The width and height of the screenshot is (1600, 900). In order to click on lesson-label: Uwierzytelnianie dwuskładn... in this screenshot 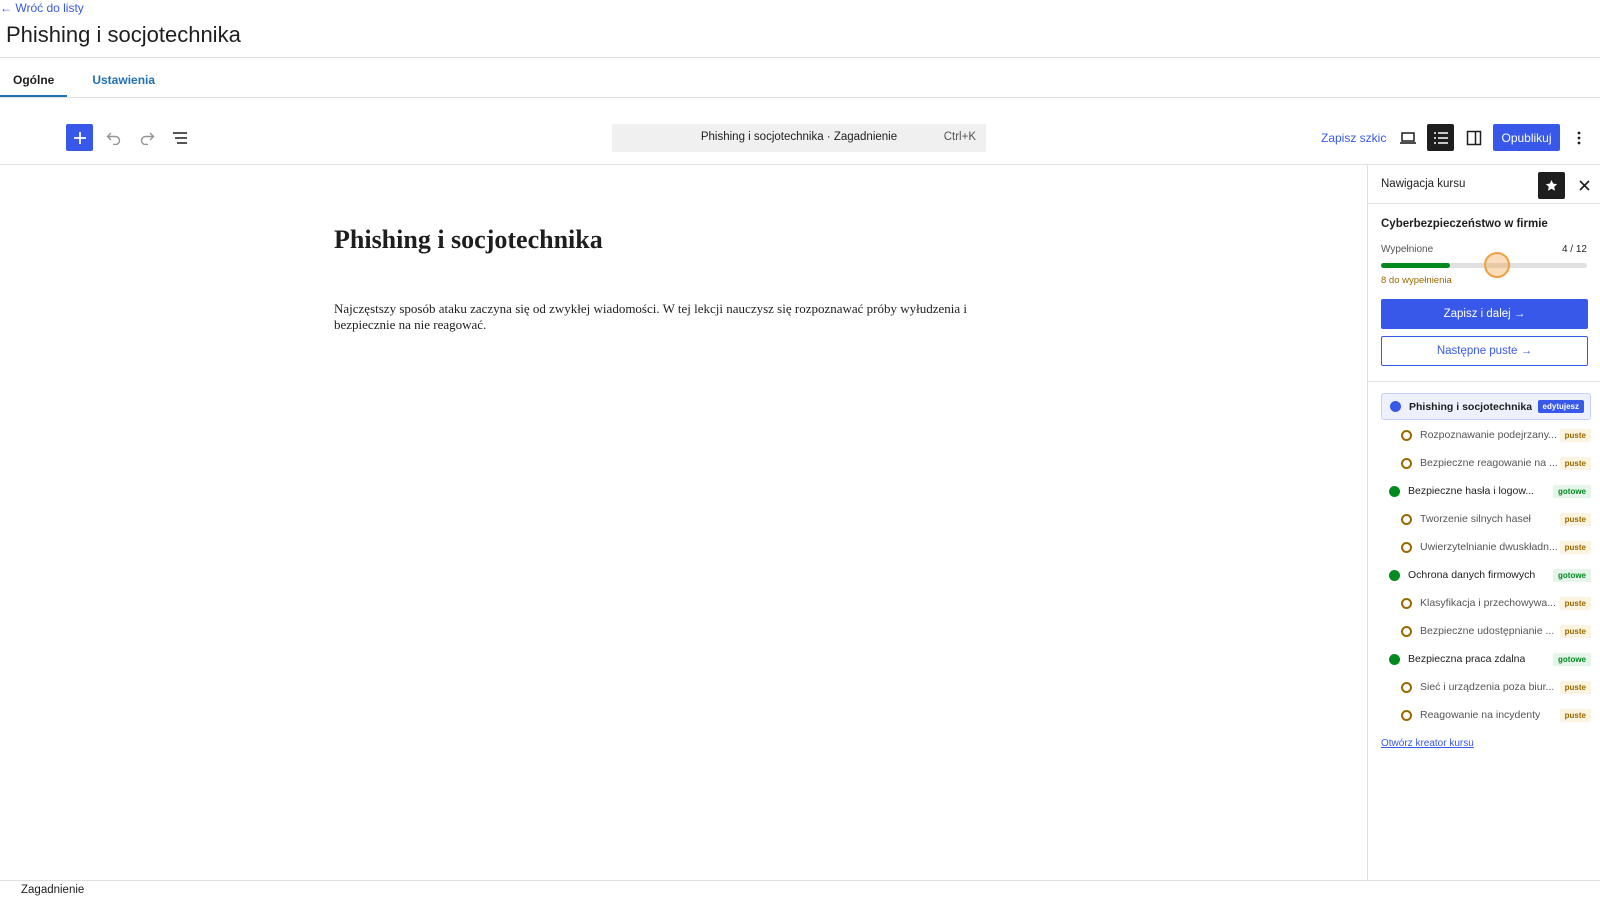, I will do `click(1489, 547)`.